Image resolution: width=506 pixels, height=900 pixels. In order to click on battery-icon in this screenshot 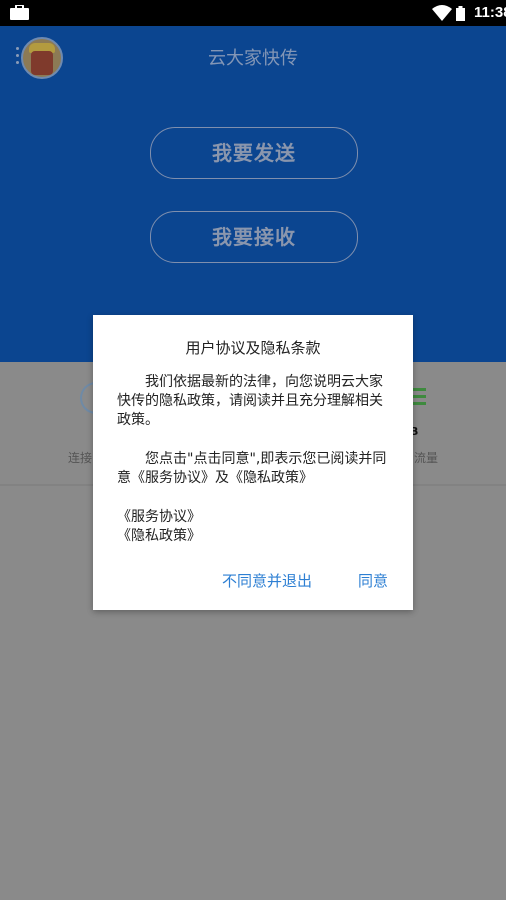, I will do `click(460, 13)`.